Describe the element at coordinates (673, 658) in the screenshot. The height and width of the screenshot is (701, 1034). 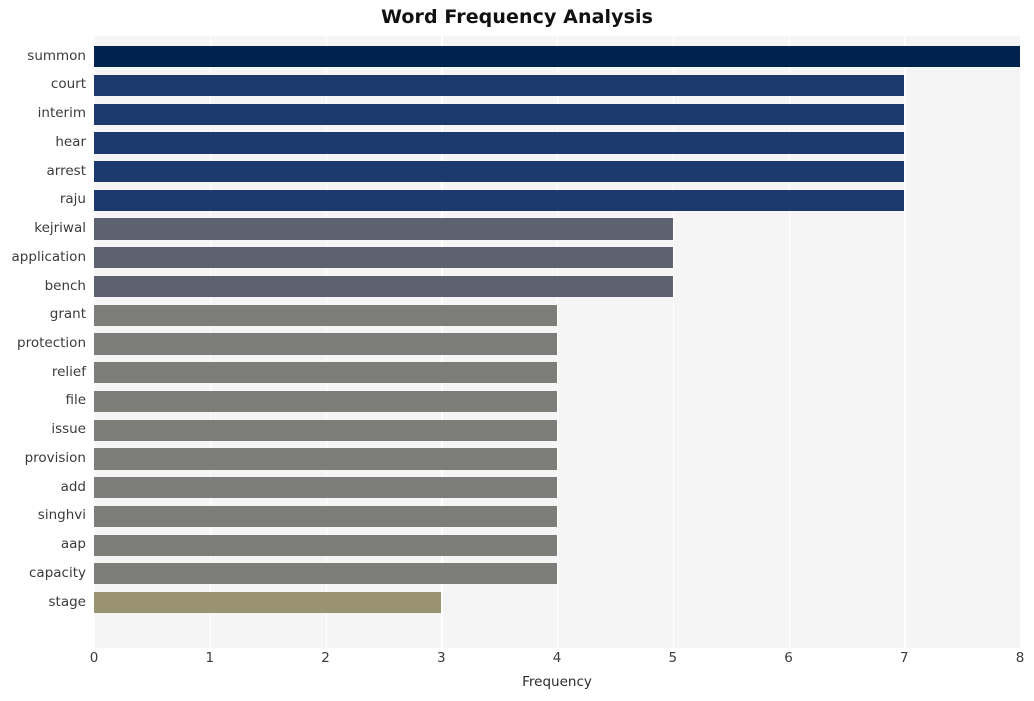
I see `x-tick-label-5: 5` at that location.